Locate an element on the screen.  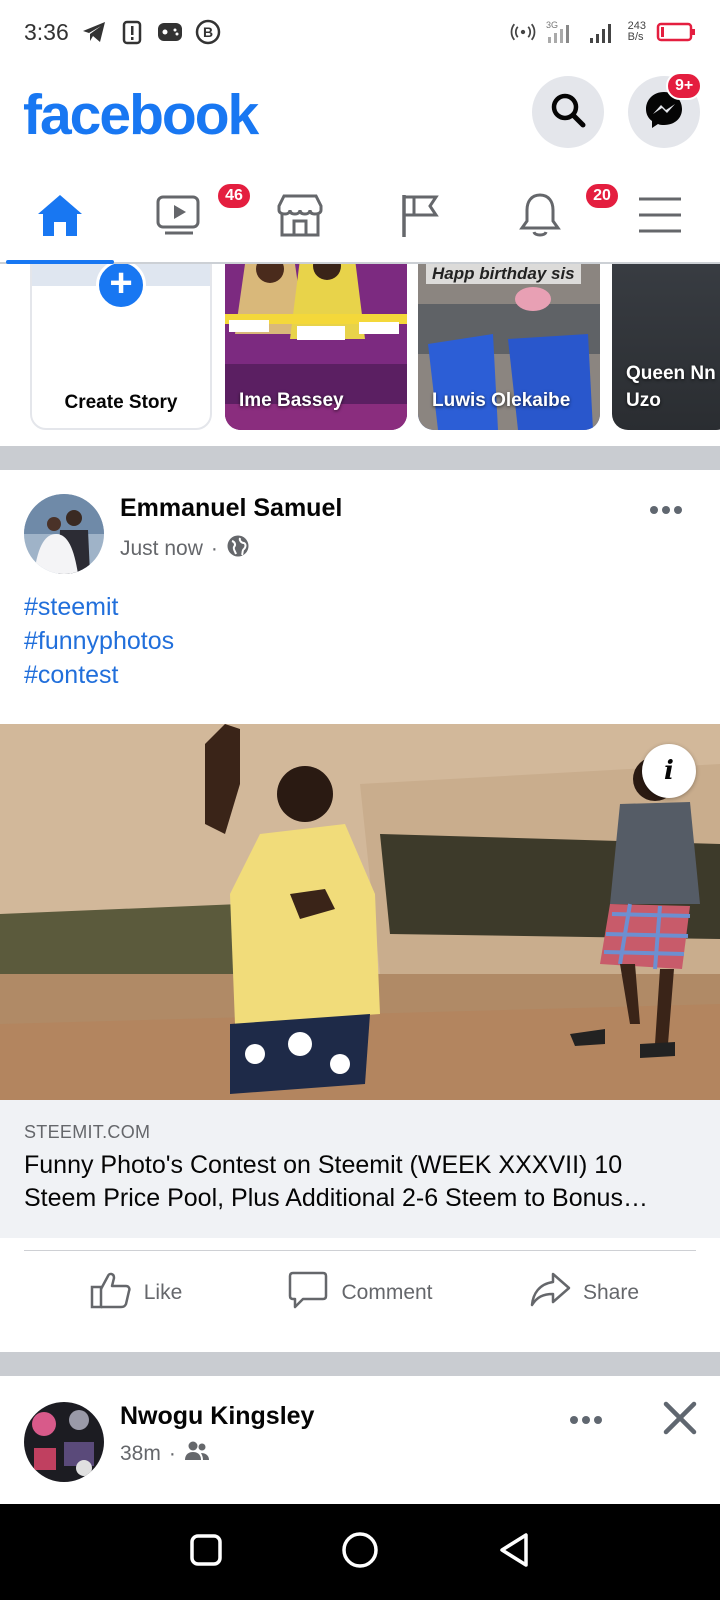
triangle-back-icon is located at coordinates (514, 1549).